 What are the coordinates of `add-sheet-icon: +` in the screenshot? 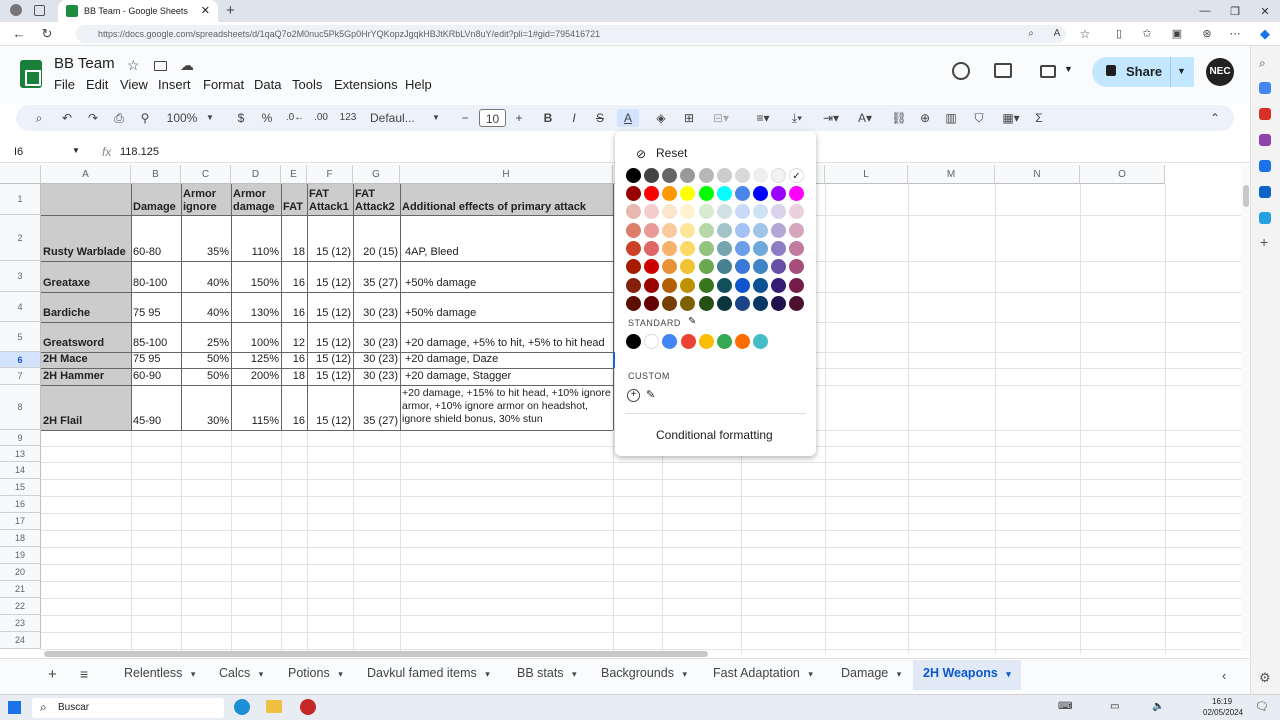 It's located at (52, 674).